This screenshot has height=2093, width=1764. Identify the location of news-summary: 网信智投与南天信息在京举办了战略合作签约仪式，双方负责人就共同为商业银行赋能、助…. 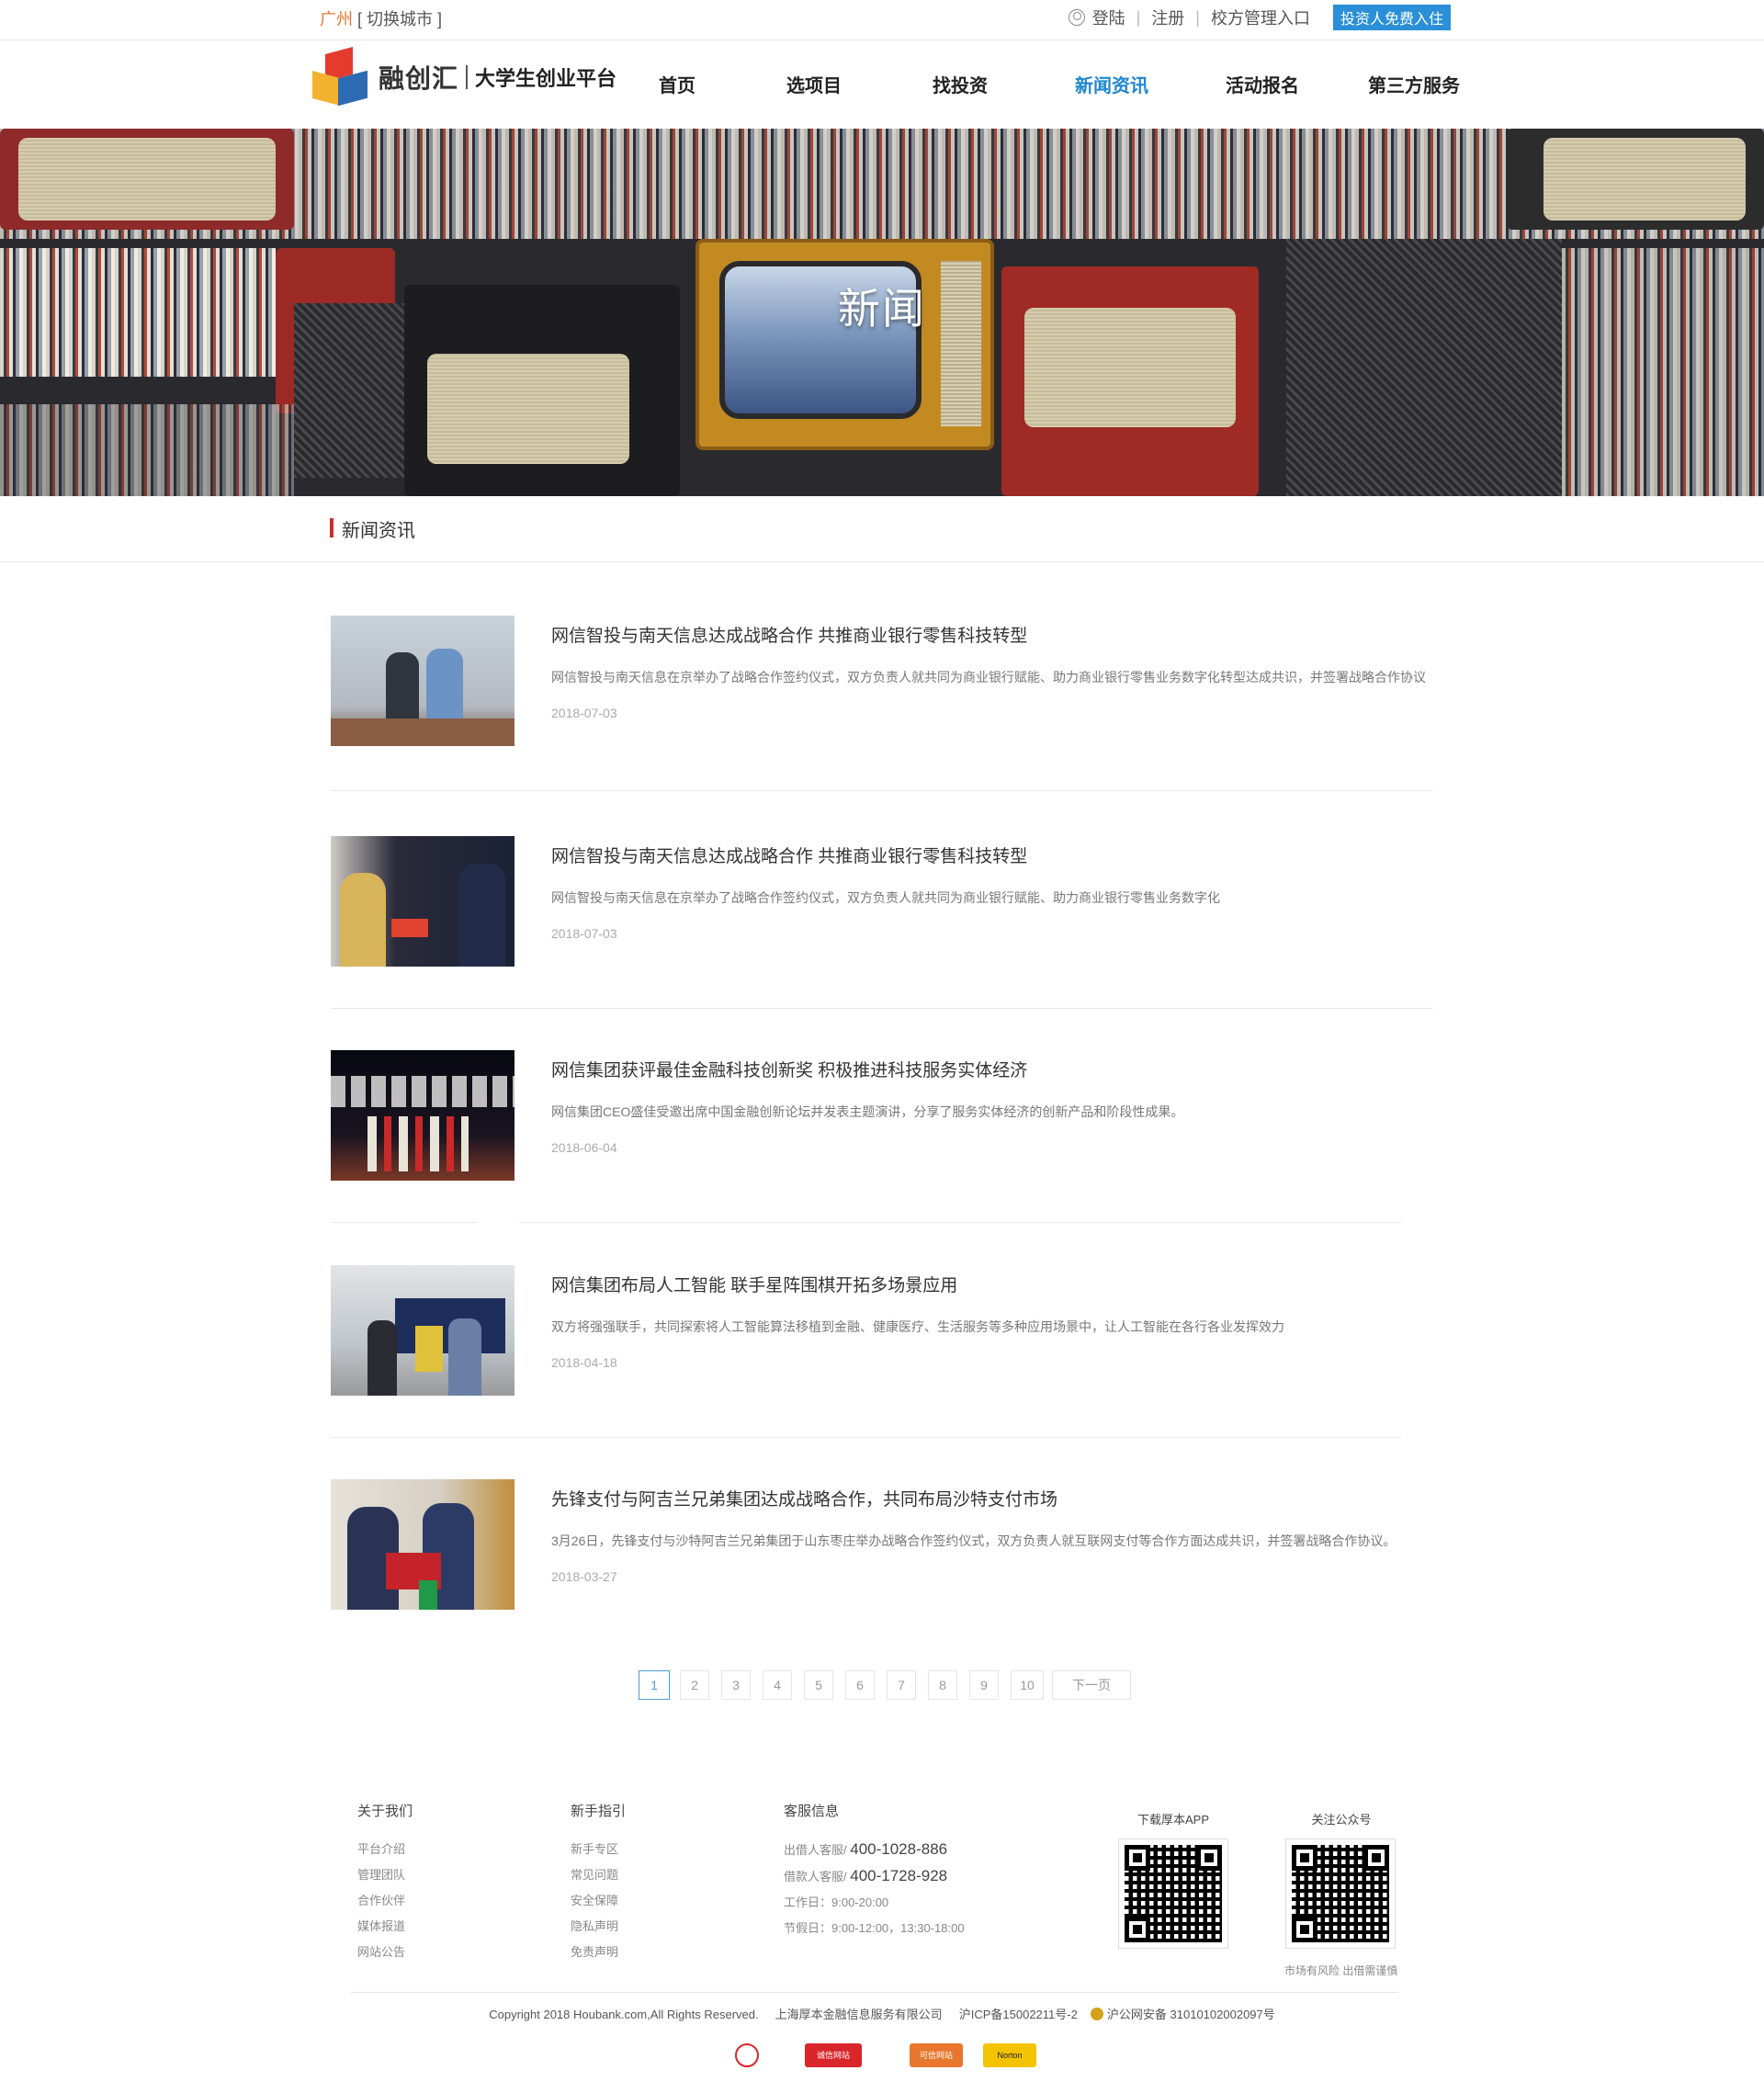
(988, 677).